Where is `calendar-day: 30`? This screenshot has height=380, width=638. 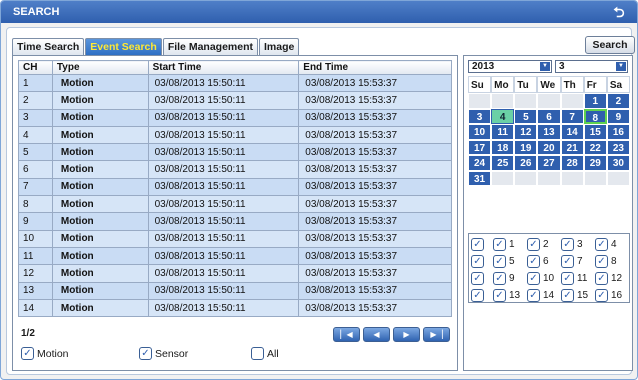 calendar-day: 30 is located at coordinates (618, 163).